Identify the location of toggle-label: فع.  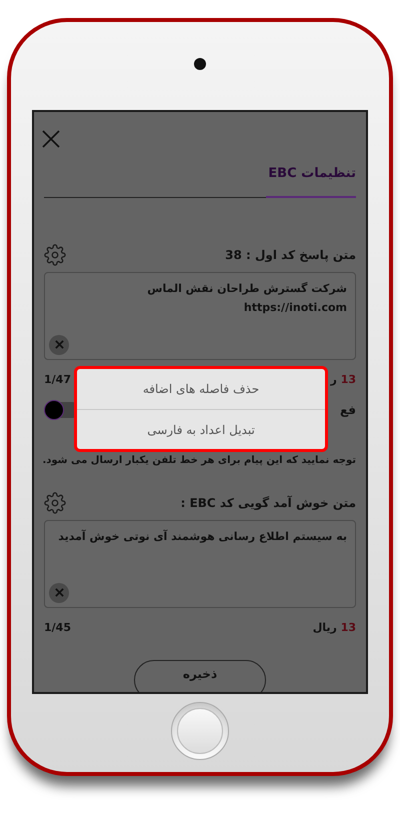
(348, 410).